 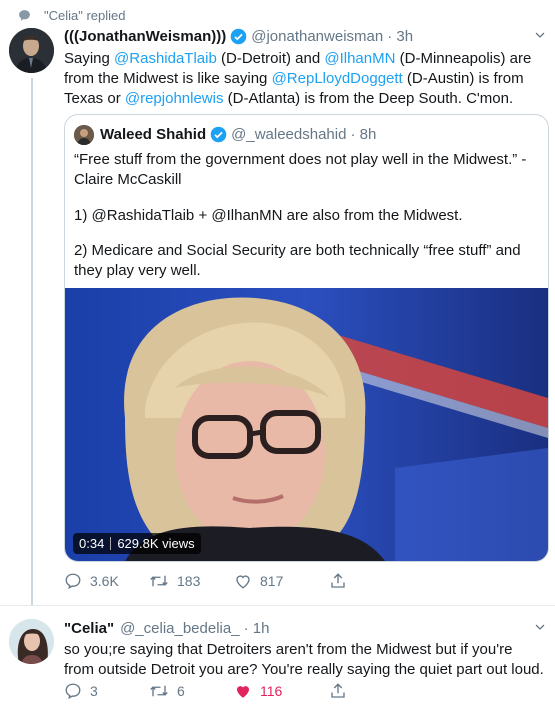 What do you see at coordinates (400, 36) in the screenshot?
I see `timestamp: · 3h` at bounding box center [400, 36].